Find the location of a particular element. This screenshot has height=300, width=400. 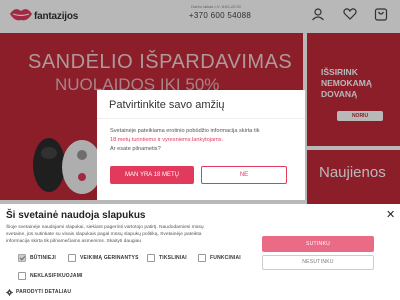

checkbox-label: NEKLASIFIKUOJAMI is located at coordinates (56, 276).